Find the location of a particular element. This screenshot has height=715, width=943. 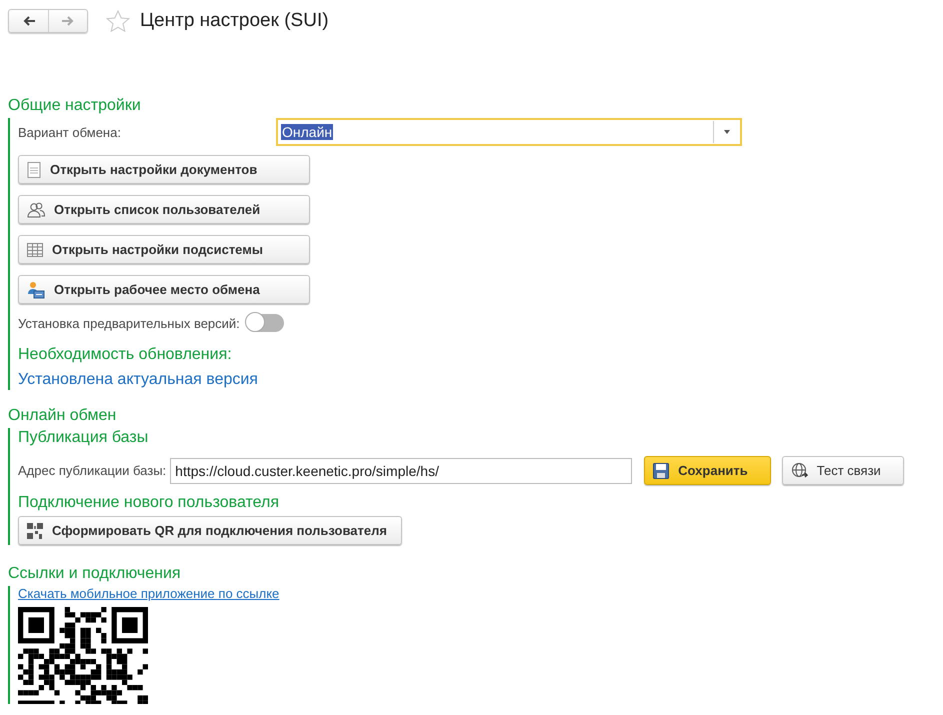

address-field: https://cloud.custer.keenetic.pro/simple/hs/ is located at coordinates (401, 471).